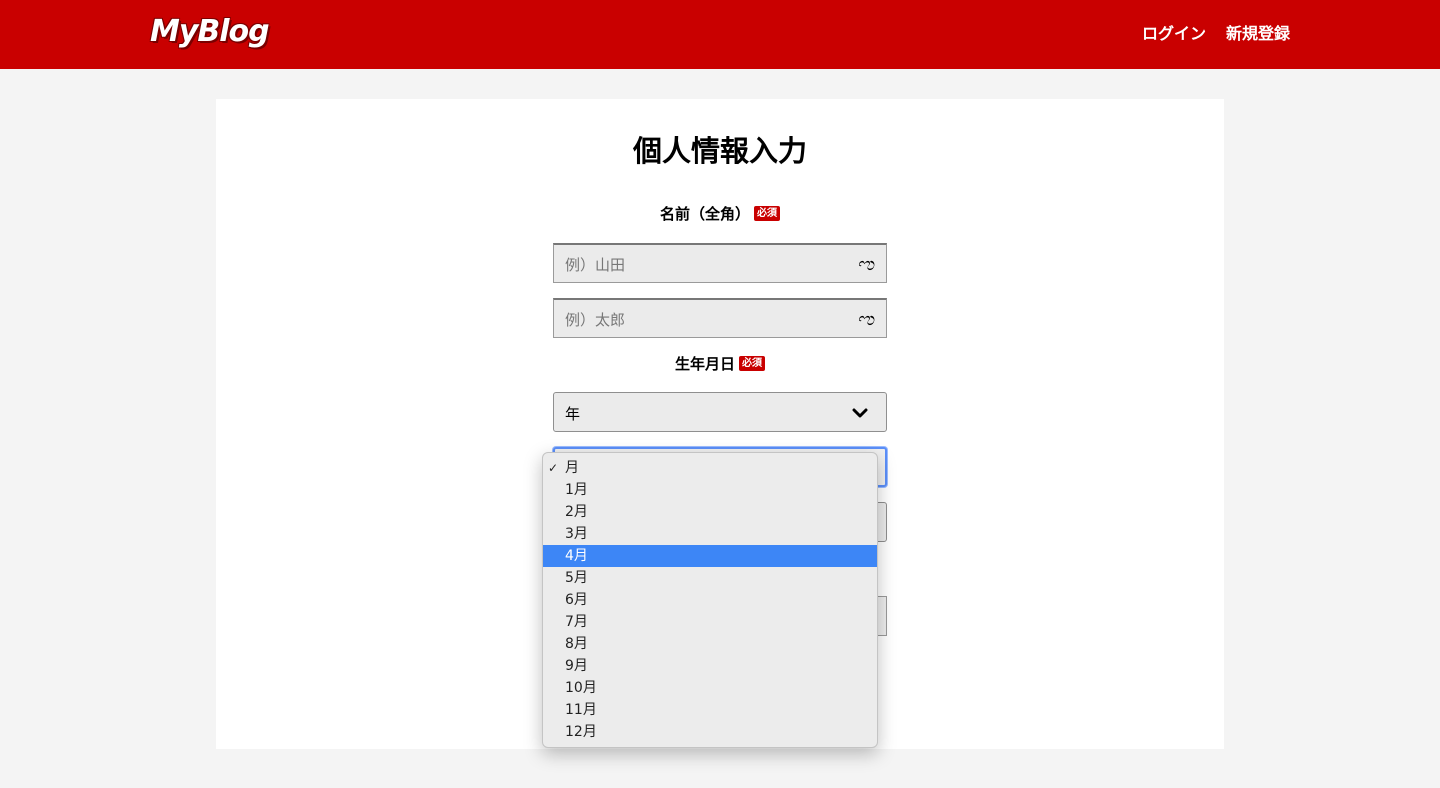 This screenshot has height=788, width=1440. I want to click on month-dropdown-menu: ✓ 月 1月 2月 3月 4月 5月 6月 7月 8月 9月 10月 11月 12月, so click(710, 600).